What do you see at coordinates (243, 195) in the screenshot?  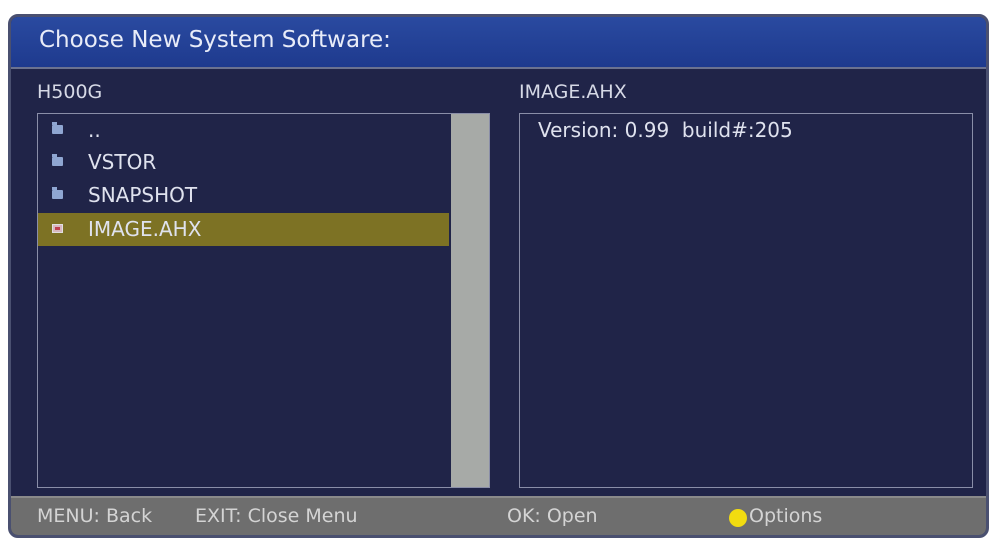 I see `file-row-snapshot: SNAPSHOT` at bounding box center [243, 195].